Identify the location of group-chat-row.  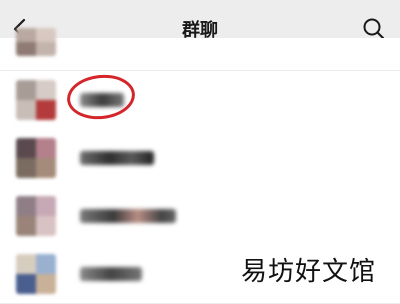
(200, 49).